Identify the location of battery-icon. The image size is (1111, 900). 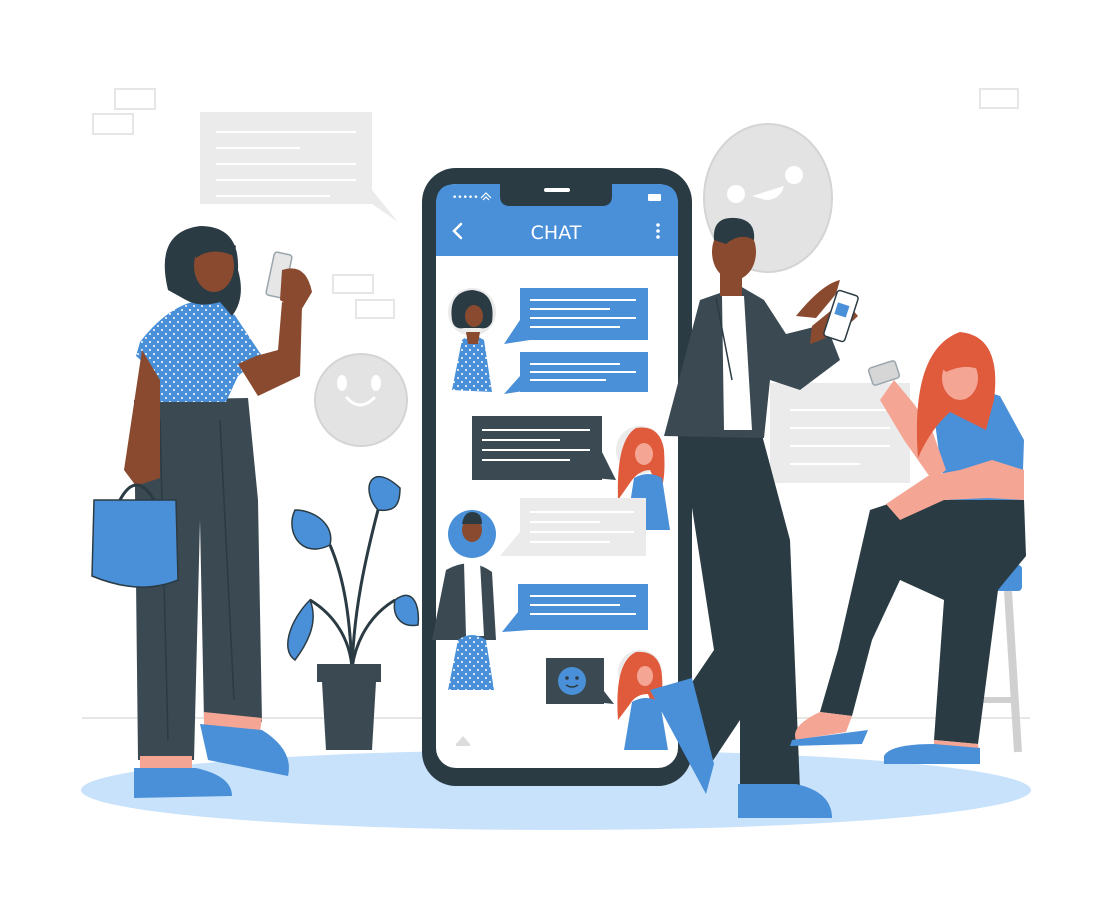
(654, 197).